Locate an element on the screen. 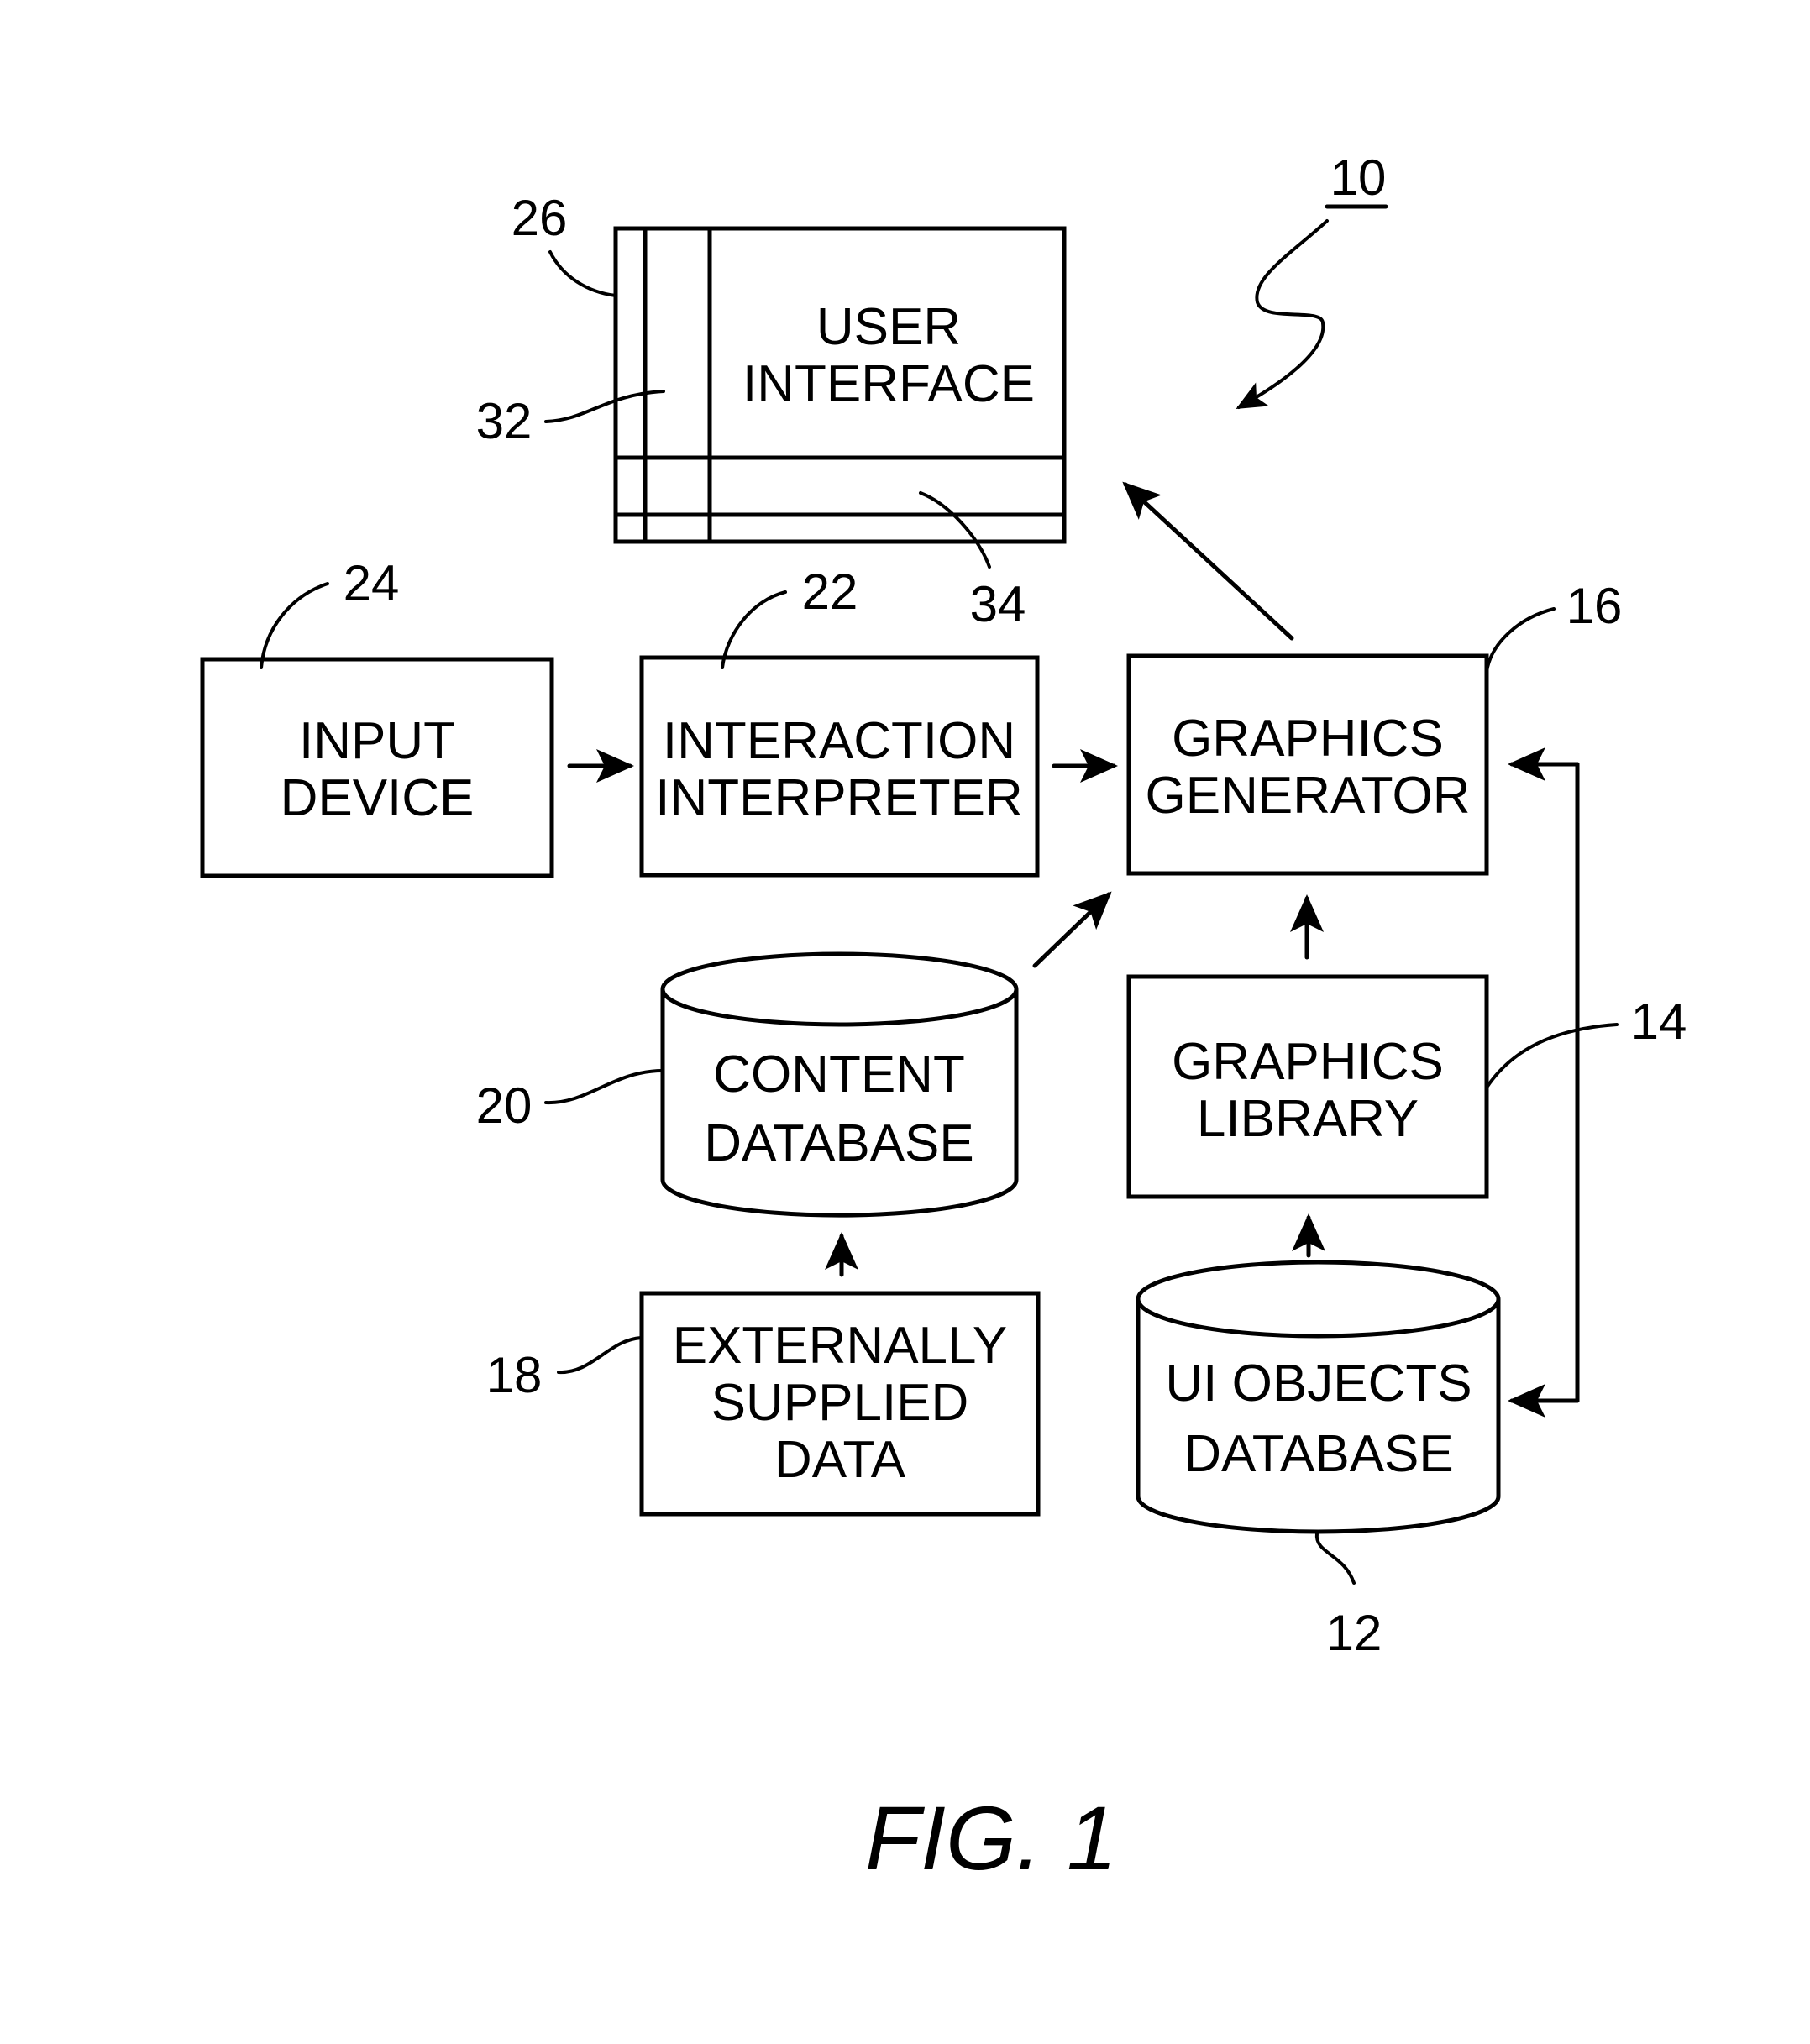 The width and height of the screenshot is (1810, 2044). ref-label-12: 12 is located at coordinates (1354, 1633).